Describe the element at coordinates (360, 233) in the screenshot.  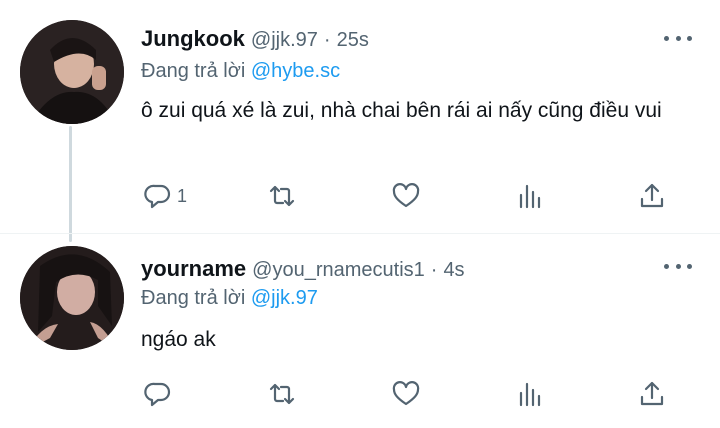
I see `divider` at that location.